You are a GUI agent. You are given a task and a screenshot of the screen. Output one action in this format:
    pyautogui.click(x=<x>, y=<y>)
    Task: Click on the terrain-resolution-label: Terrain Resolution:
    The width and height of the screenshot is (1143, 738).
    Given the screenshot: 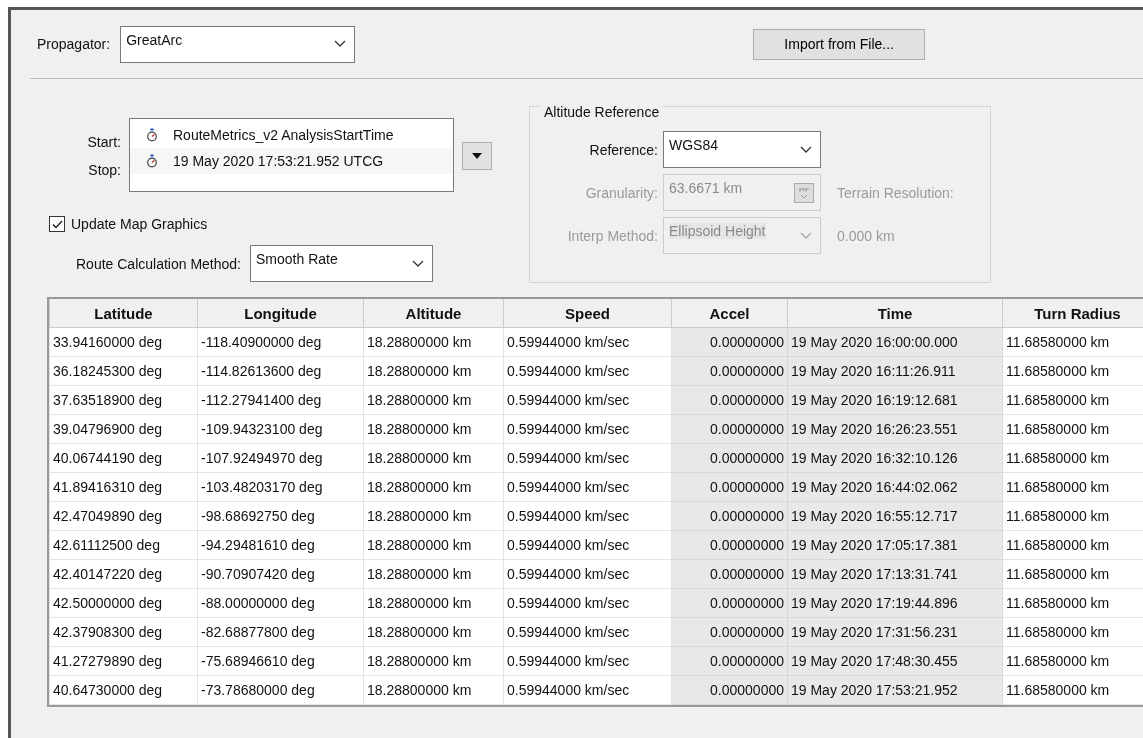 What is the action you would take?
    pyautogui.click(x=895, y=192)
    